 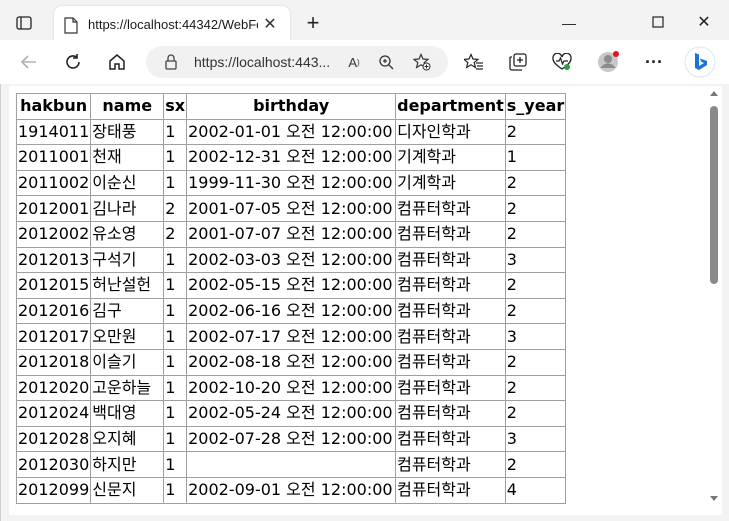 I want to click on cell-hakbun: 2012016, so click(x=53, y=311).